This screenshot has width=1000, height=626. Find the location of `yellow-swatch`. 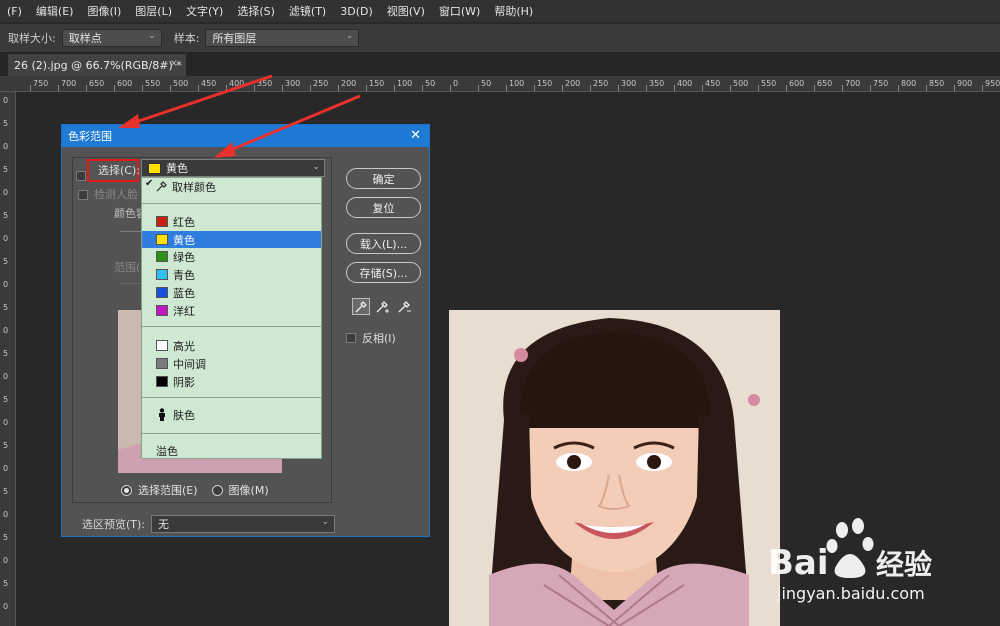

yellow-swatch is located at coordinates (162, 239).